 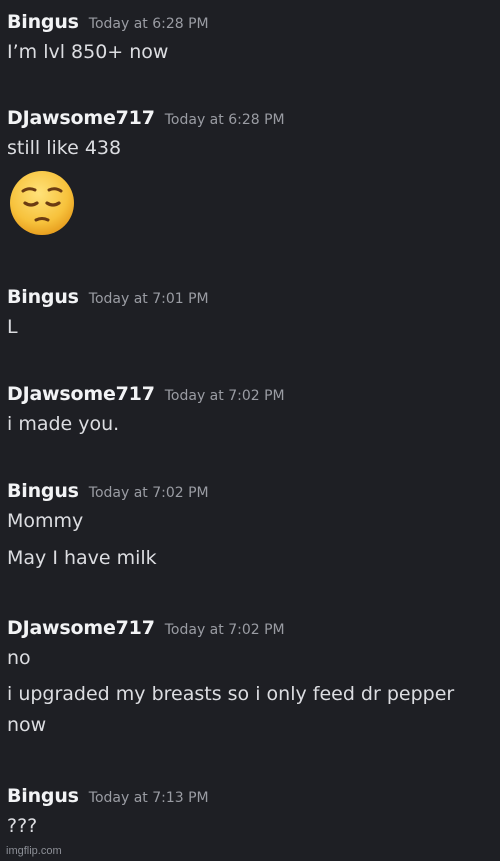 What do you see at coordinates (250, 313) in the screenshot?
I see `message-group: Bingus Today at 7:01 PM L` at bounding box center [250, 313].